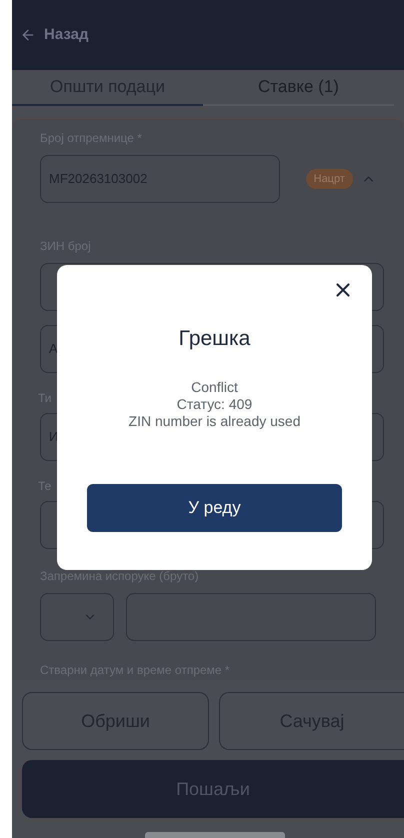 Image resolution: width=404 pixels, height=838 pixels. Describe the element at coordinates (214, 421) in the screenshot. I see `error-message: ZIN number is already used` at that location.